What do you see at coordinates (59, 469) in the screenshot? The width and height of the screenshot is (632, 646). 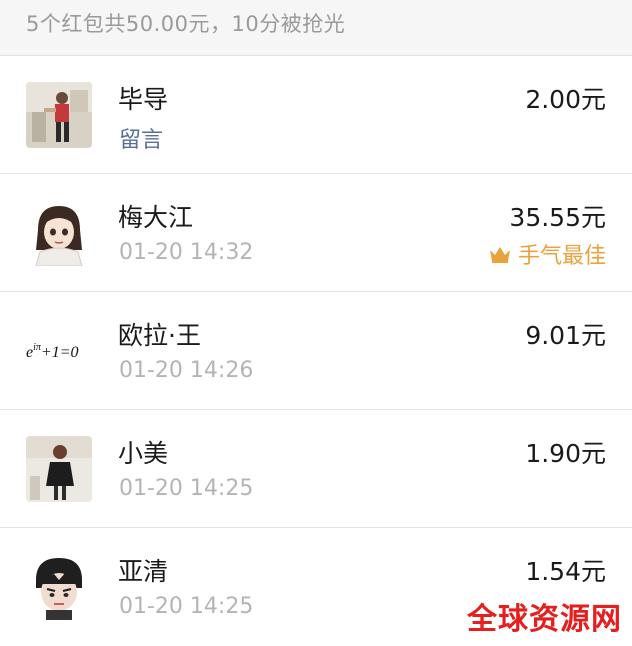 I see `photo-girl-avatar-icon` at bounding box center [59, 469].